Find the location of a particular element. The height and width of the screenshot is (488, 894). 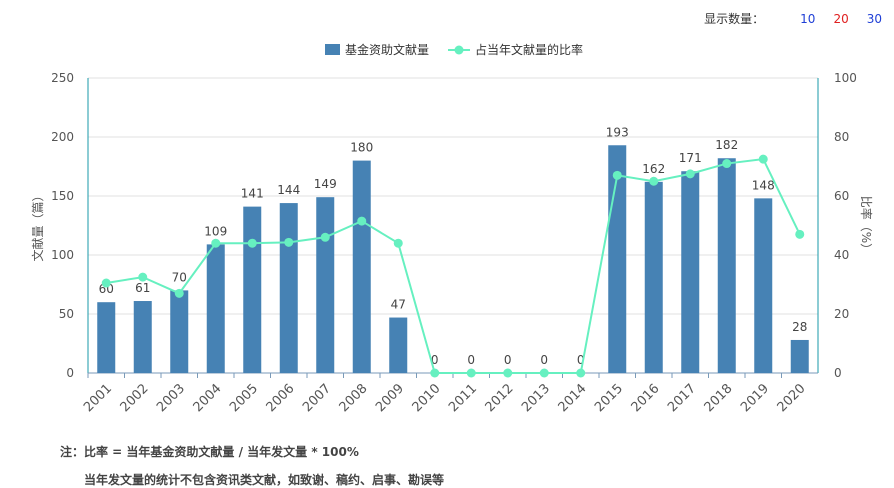

chart-note-exclusion: 当年发文量的统计不包含资讯类文献，如致谢、稿约、启事、勘误等 is located at coordinates (264, 480).